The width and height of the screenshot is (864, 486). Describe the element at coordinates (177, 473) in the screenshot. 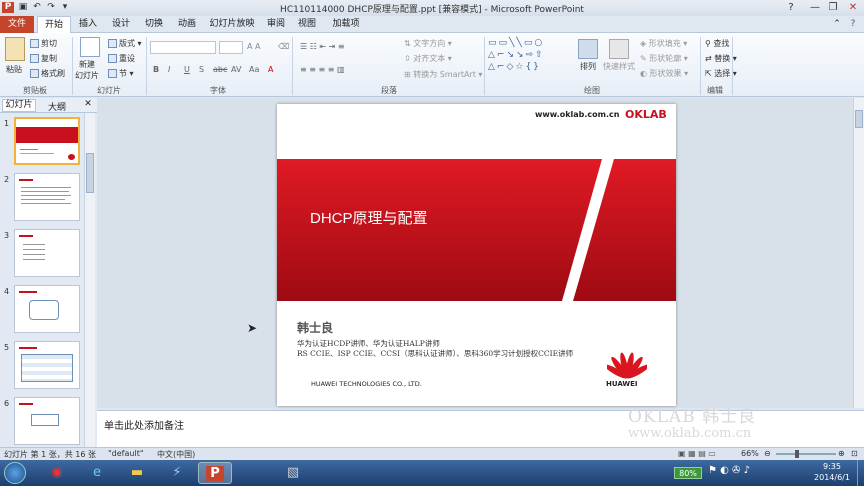

I see `network-tool-icon: ⚡` at that location.